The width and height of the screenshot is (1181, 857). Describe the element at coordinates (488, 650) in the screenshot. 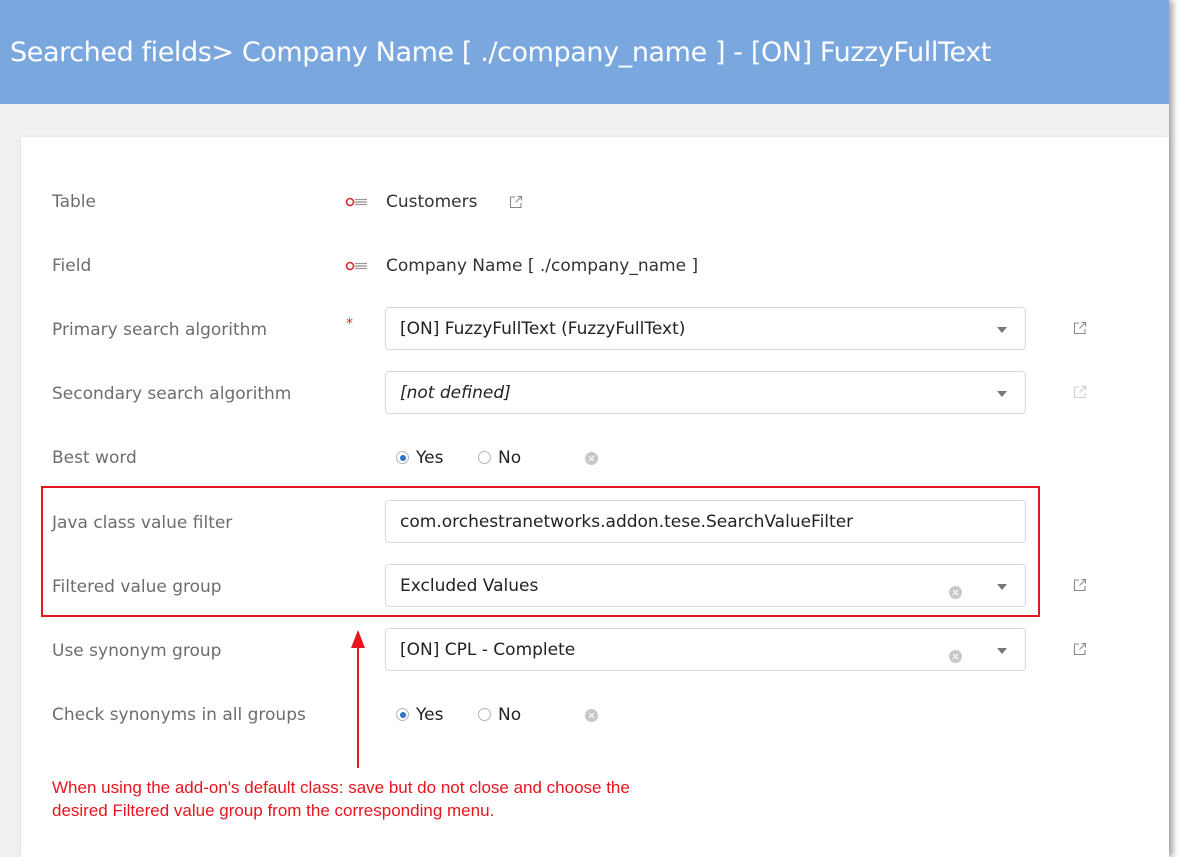

I see `synonym-group-value: [ON] CPL - Complete` at that location.